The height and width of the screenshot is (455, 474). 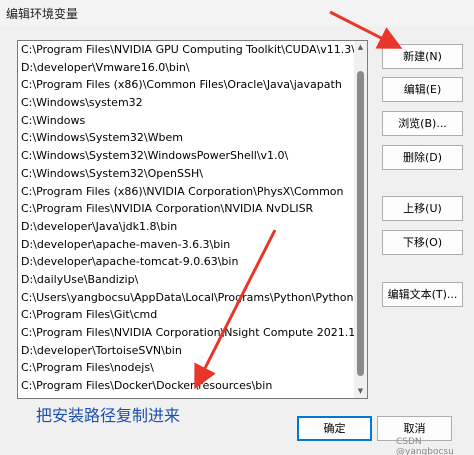 What do you see at coordinates (186, 227) in the screenshot?
I see `path-list-item: D:\developer\Java\jdk1.8\bin` at bounding box center [186, 227].